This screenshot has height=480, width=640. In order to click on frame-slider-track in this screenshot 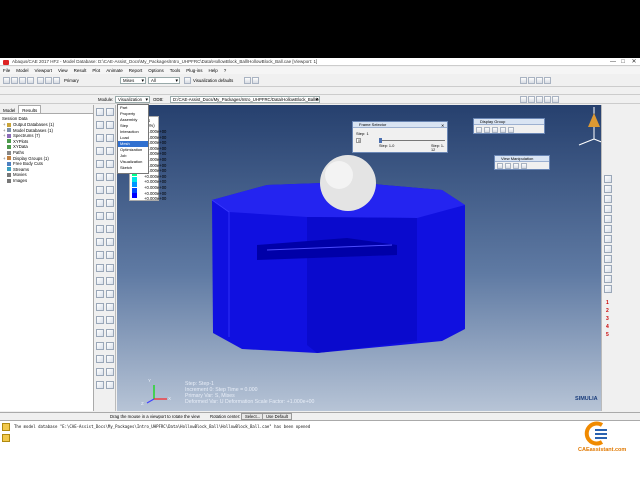, I will do `click(412, 140)`.